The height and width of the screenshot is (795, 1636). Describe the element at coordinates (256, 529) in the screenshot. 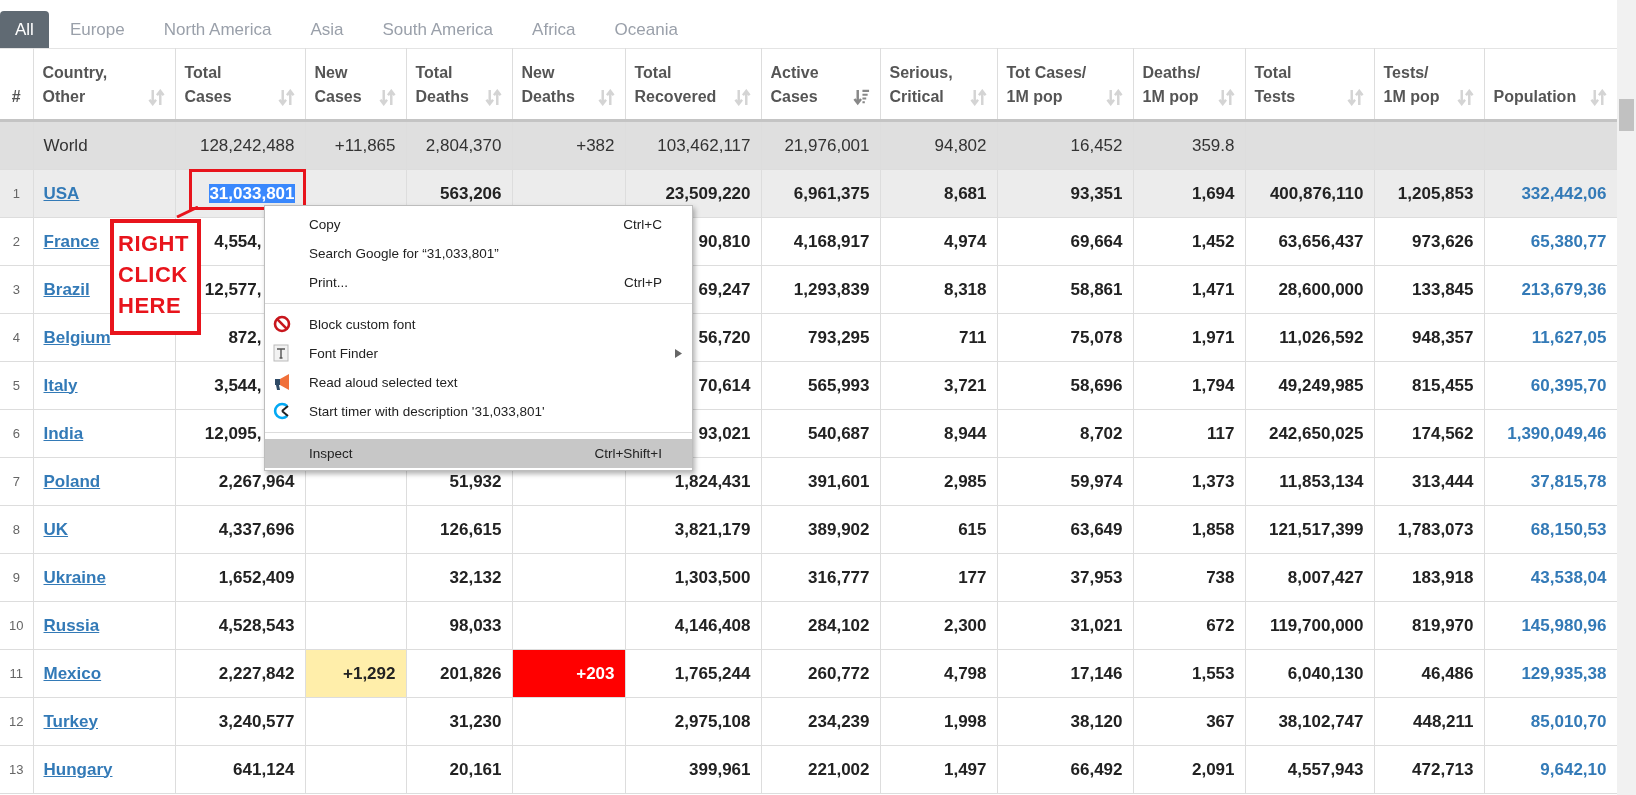

I see `table-cell: 4,337,696` at that location.